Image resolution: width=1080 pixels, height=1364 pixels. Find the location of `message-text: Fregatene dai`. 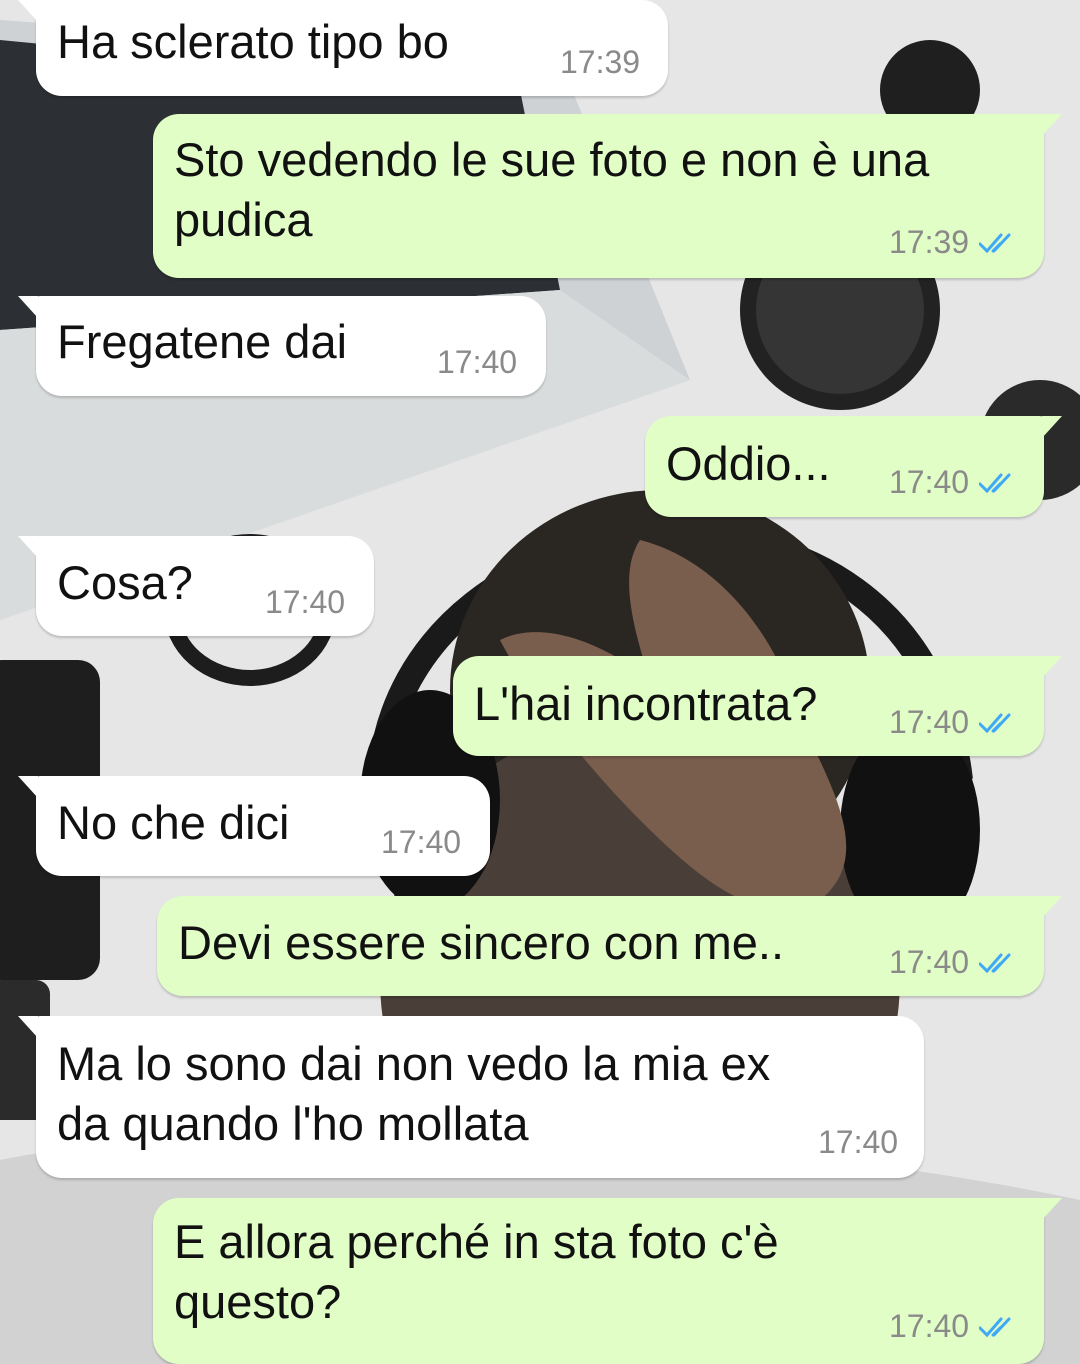

message-text: Fregatene dai is located at coordinates (202, 341).